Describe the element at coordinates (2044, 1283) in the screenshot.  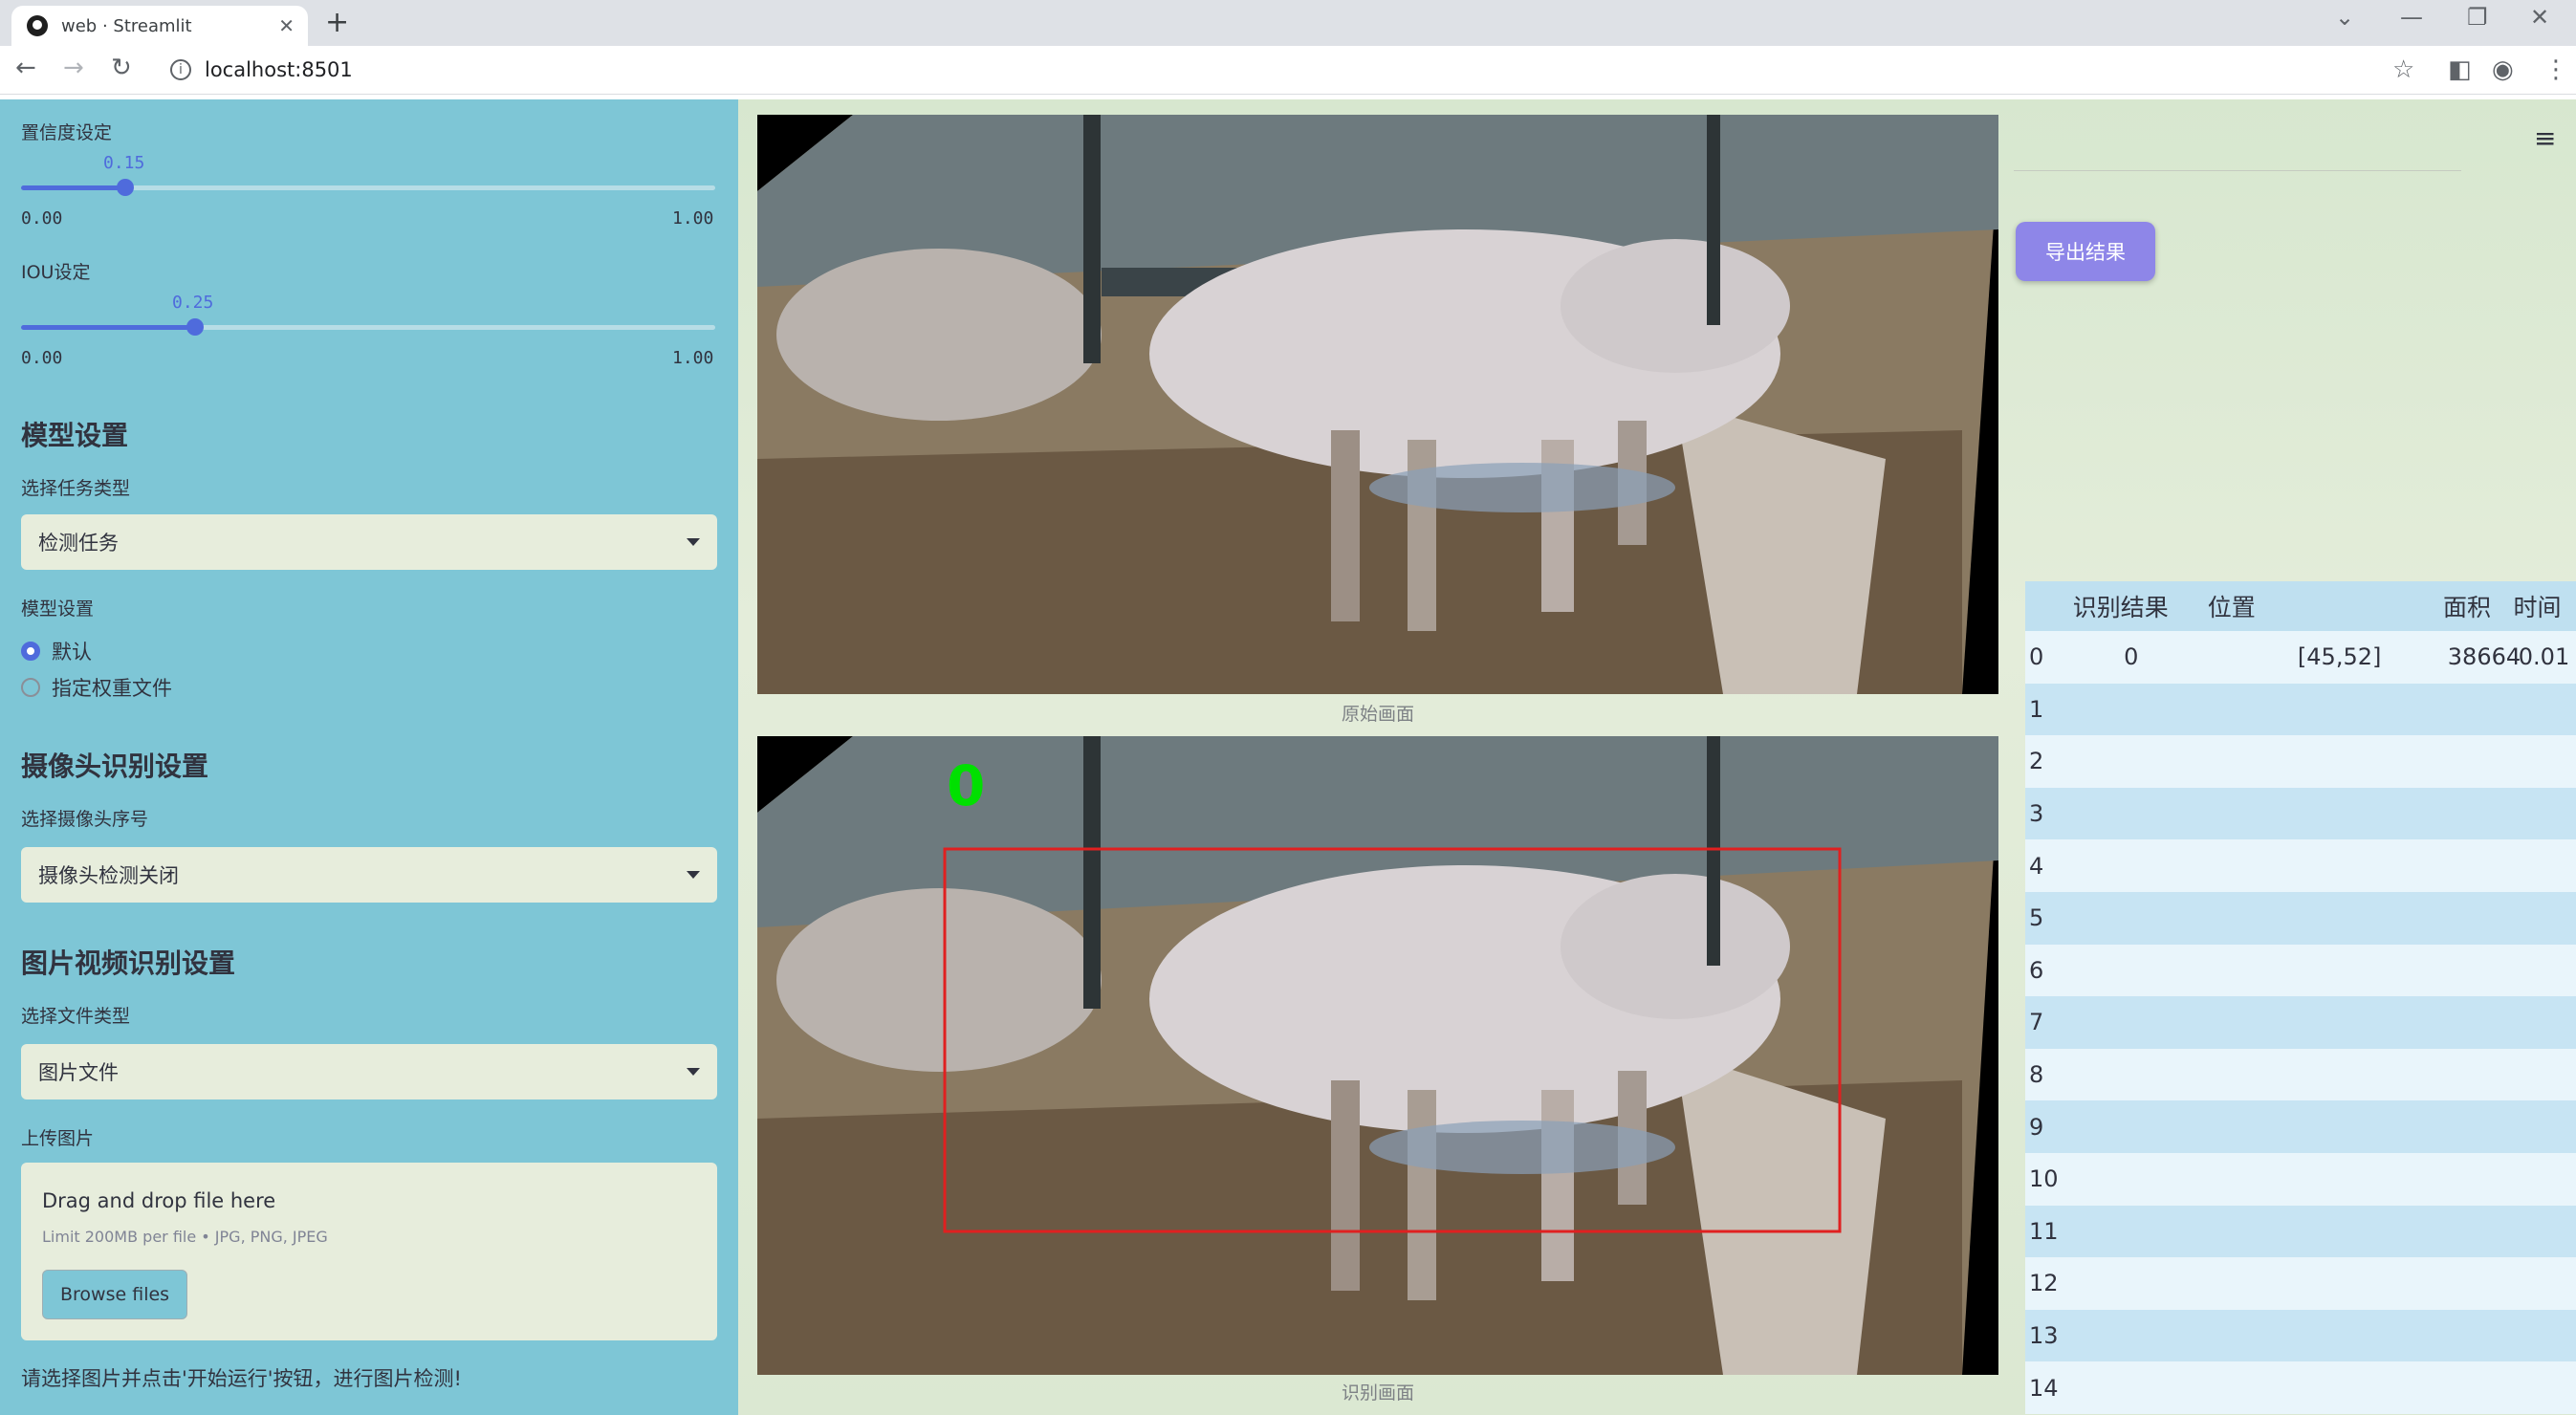
I see `row-index: 12` at that location.